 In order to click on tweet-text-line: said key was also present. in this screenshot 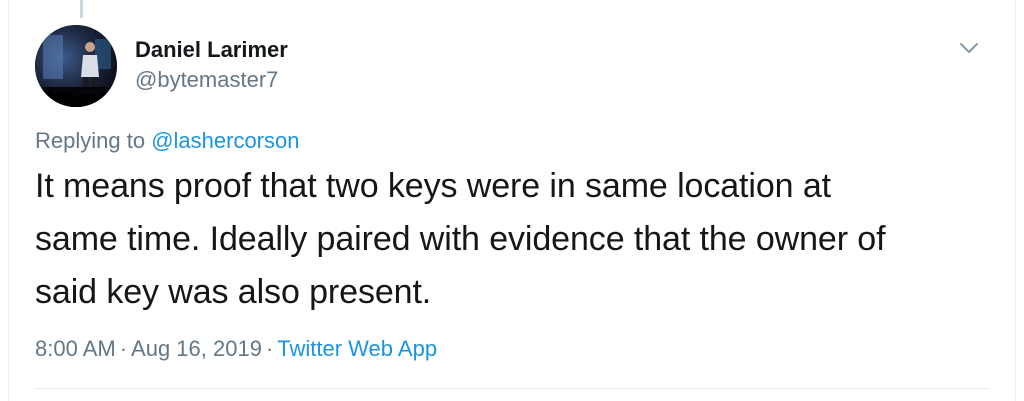, I will do `click(233, 292)`.